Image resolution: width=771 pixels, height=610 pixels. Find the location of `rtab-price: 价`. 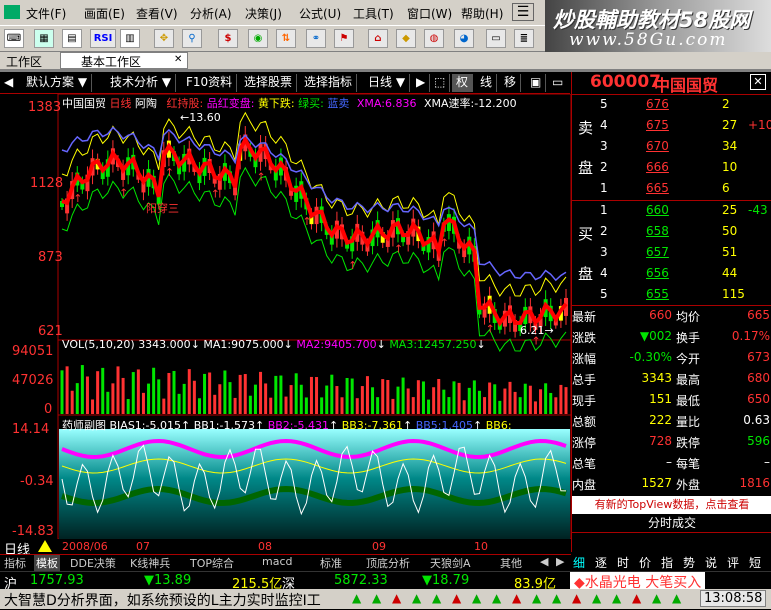

rtab-price: 价 is located at coordinates (645, 562).